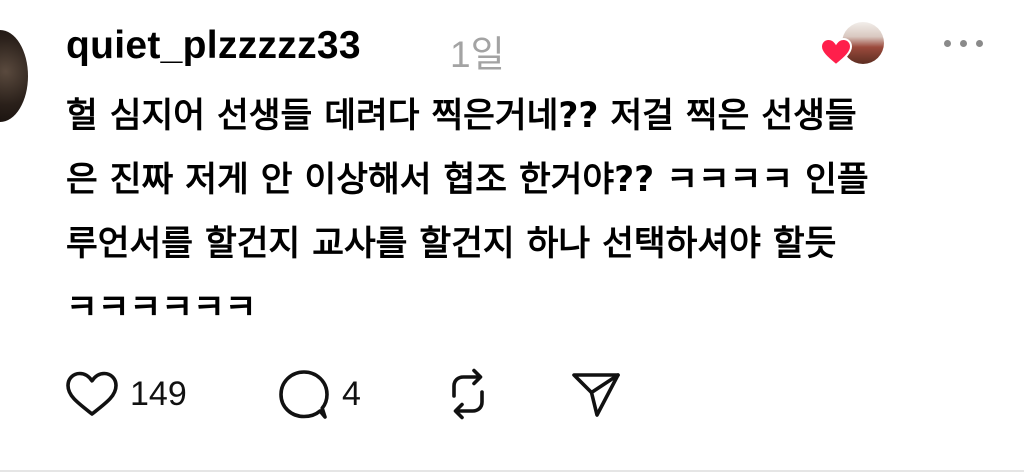 The image size is (1024, 472). Describe the element at coordinates (161, 308) in the screenshot. I see `post-text-line: ㅋㅋㅋㅋㅋㅋ` at that location.